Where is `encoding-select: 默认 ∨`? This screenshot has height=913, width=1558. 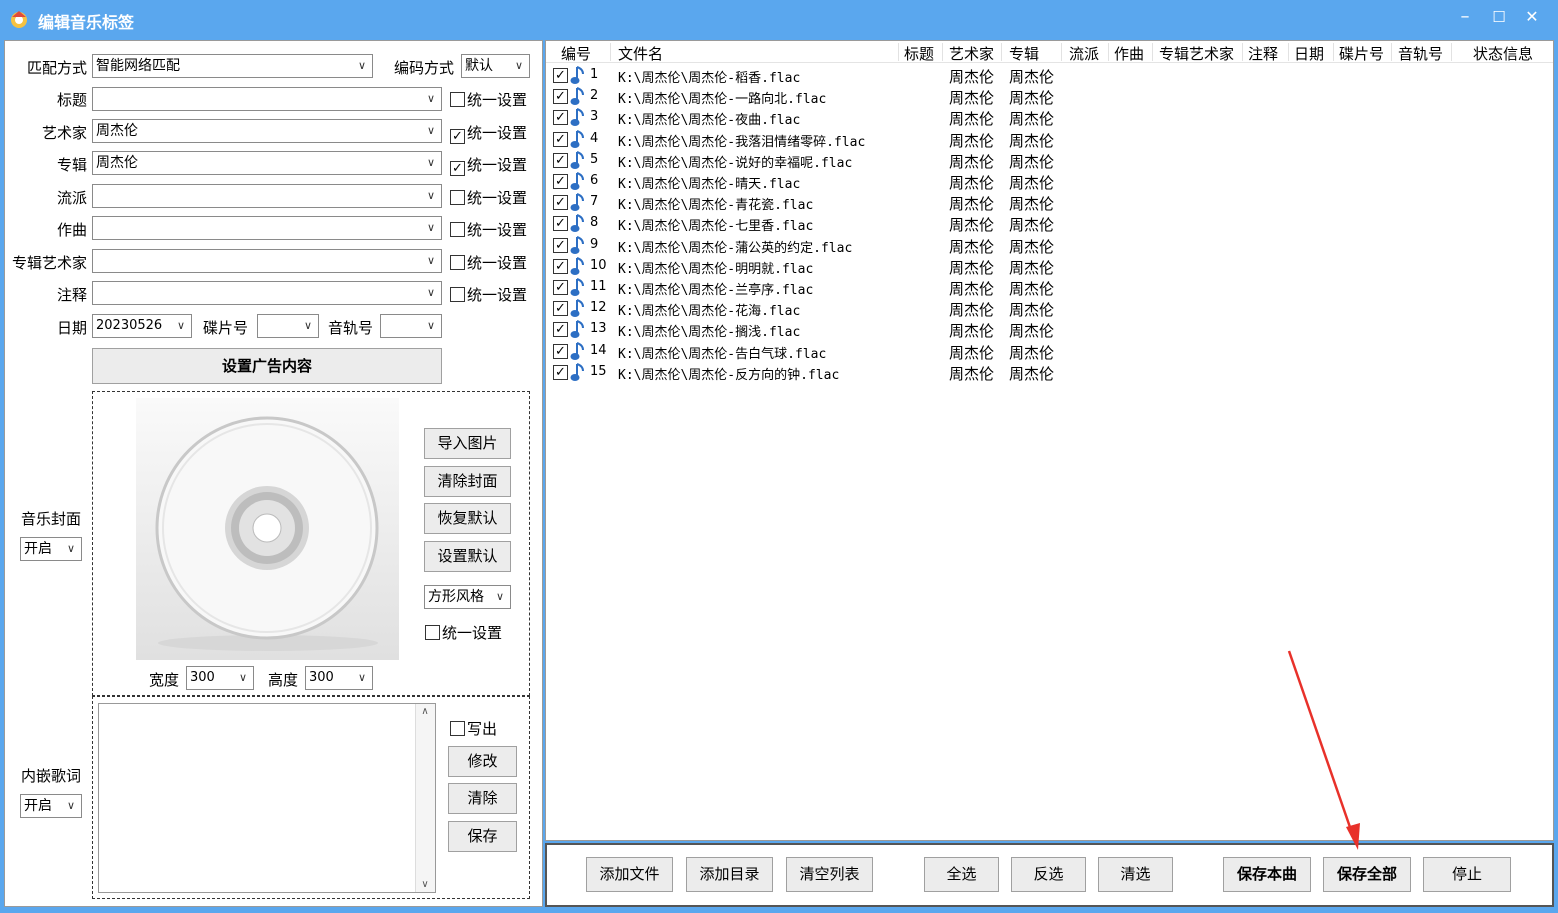
encoding-select: 默认 ∨ is located at coordinates (495, 66).